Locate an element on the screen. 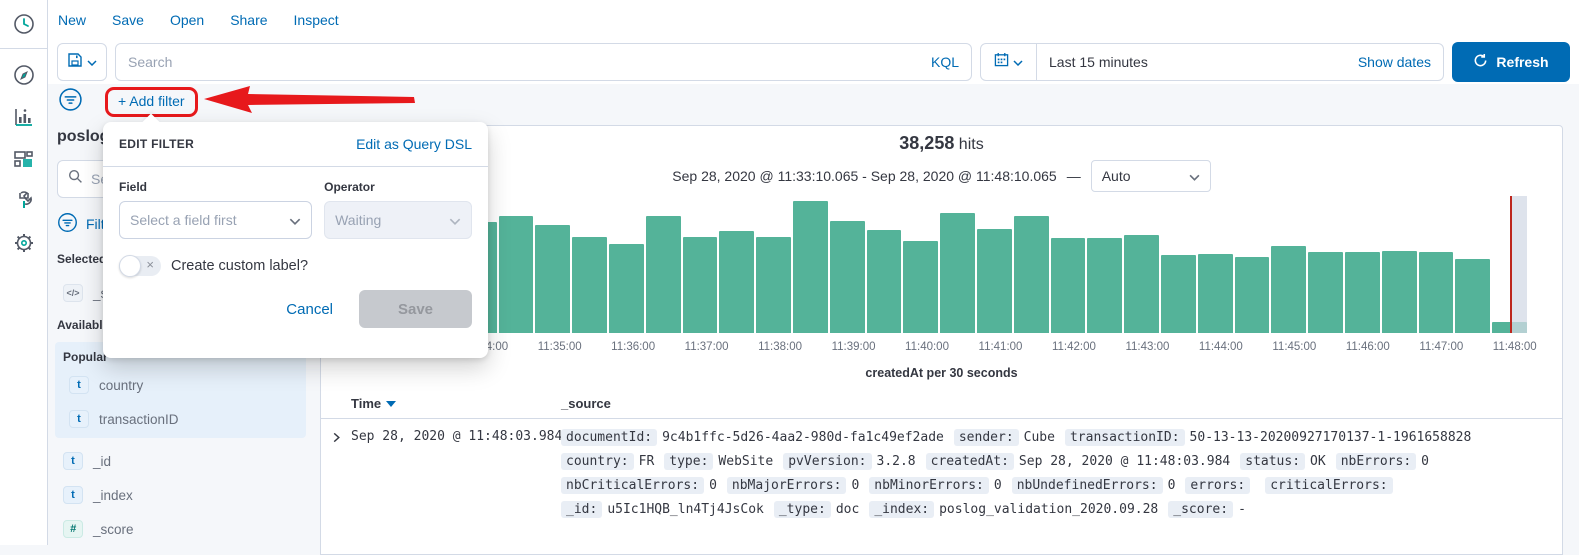  histogram-bar-11:44:30 is located at coordinates (1252, 295).